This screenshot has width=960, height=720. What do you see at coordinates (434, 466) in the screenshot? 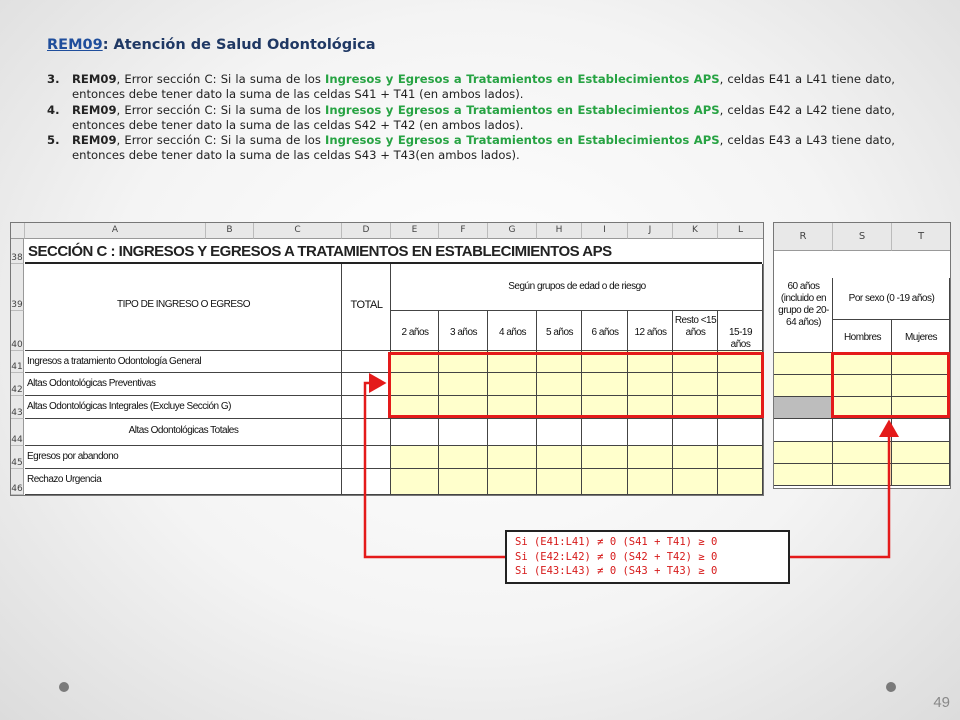
I see `arrow-left` at bounding box center [434, 466].